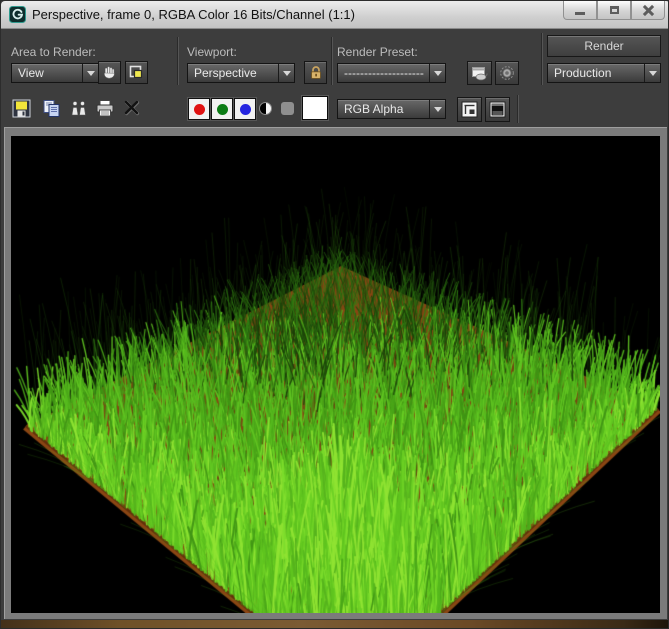 Image resolution: width=669 pixels, height=629 pixels. What do you see at coordinates (265, 108) in the screenshot?
I see `monochrome-button` at bounding box center [265, 108].